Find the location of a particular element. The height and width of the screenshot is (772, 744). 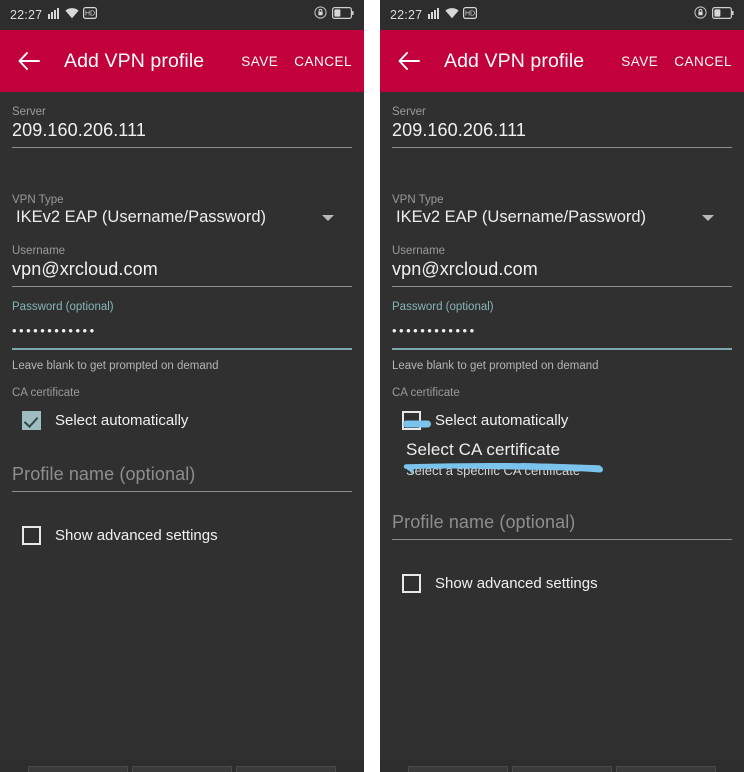

ca-certificate-section: CA certificate Select automatically is located at coordinates (182, 401).